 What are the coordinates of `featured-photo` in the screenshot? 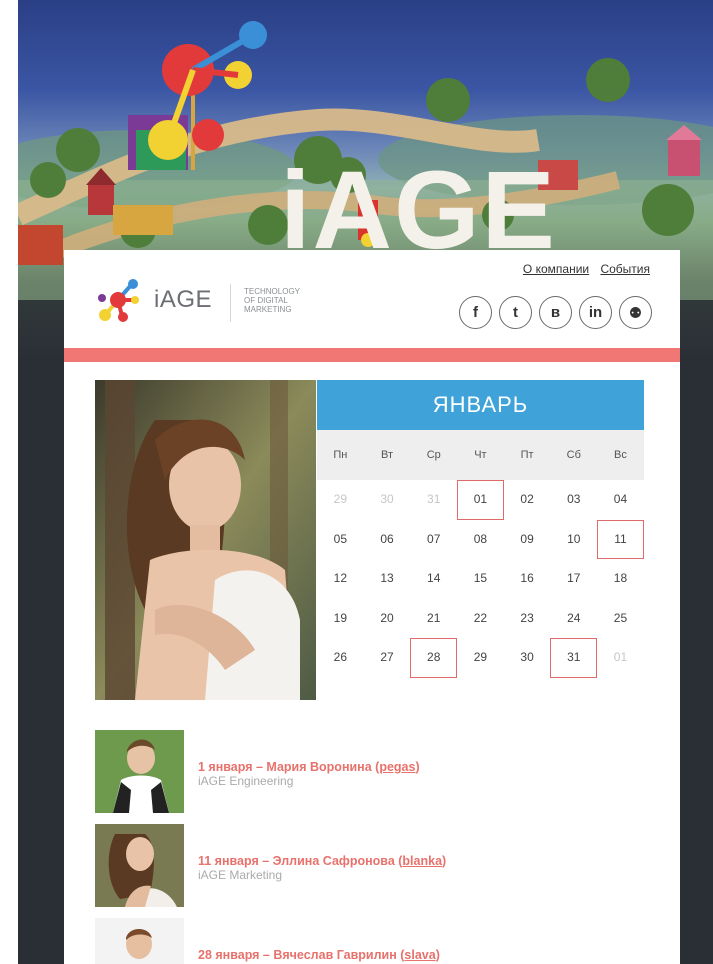 It's located at (205, 540).